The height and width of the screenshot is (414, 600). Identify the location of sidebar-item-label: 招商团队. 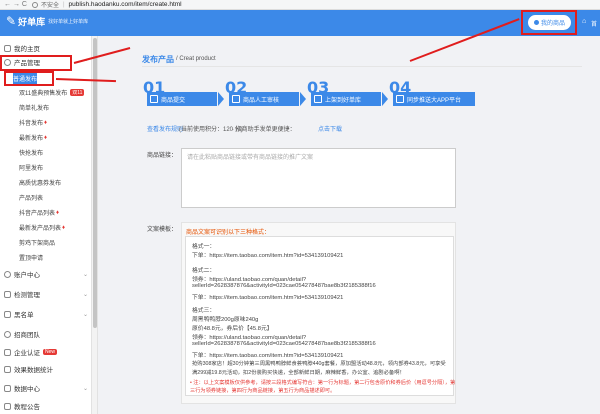
(27, 335).